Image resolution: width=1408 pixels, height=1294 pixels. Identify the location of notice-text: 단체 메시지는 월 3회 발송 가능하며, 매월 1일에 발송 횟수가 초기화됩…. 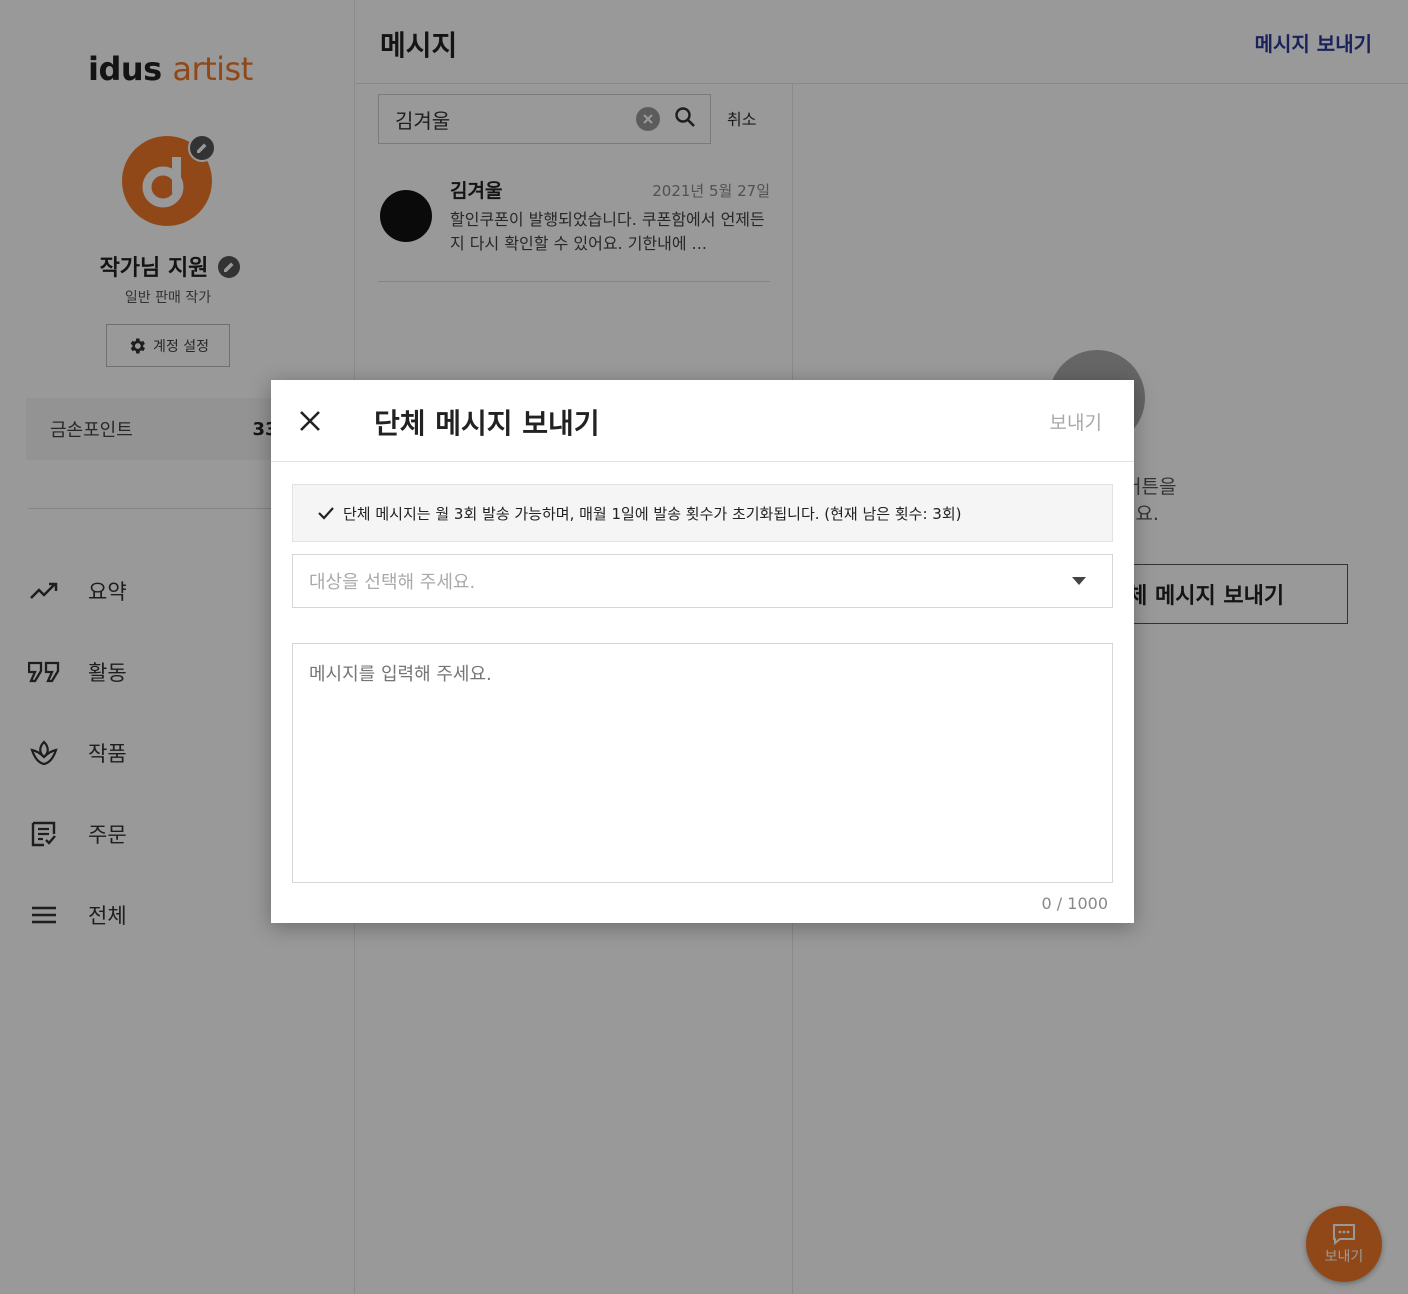
(652, 513).